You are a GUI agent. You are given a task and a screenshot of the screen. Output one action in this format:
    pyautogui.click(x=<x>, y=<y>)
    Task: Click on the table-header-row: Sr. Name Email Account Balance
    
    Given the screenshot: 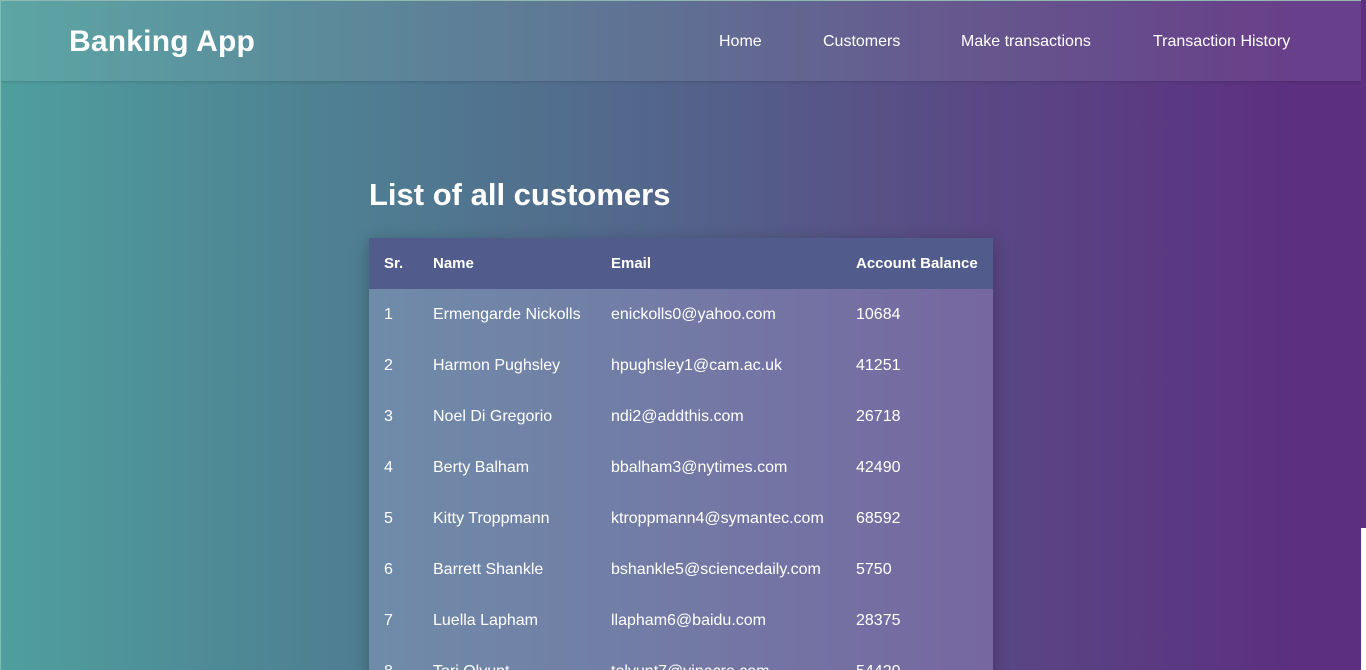 What is the action you would take?
    pyautogui.click(x=681, y=263)
    